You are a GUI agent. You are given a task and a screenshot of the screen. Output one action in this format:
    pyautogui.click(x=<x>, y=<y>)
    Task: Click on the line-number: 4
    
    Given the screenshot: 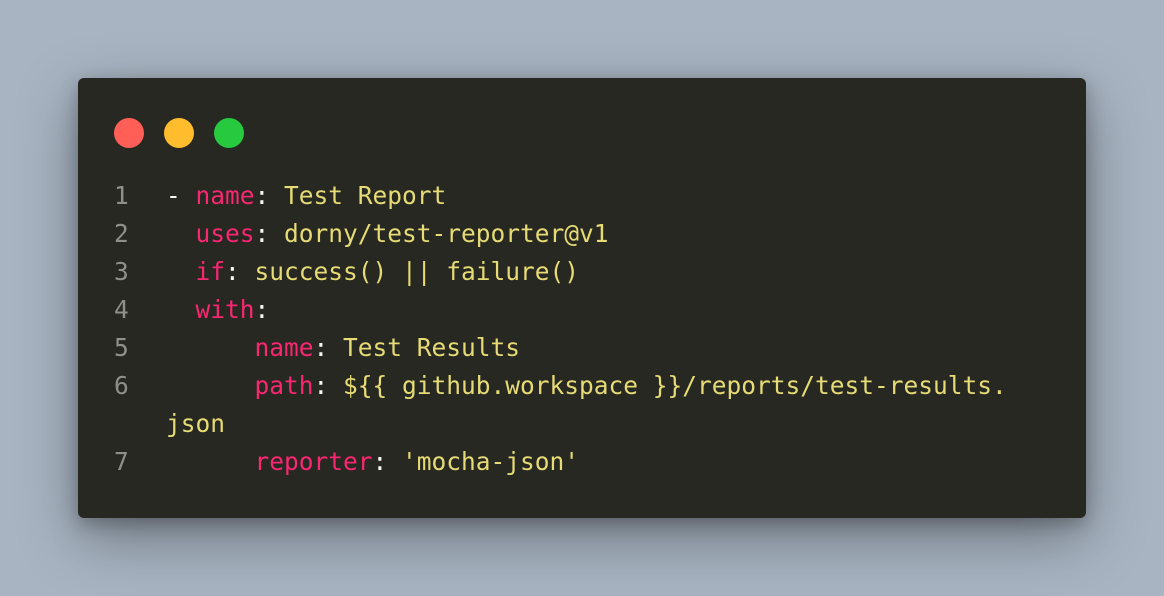 What is the action you would take?
    pyautogui.click(x=121, y=309)
    